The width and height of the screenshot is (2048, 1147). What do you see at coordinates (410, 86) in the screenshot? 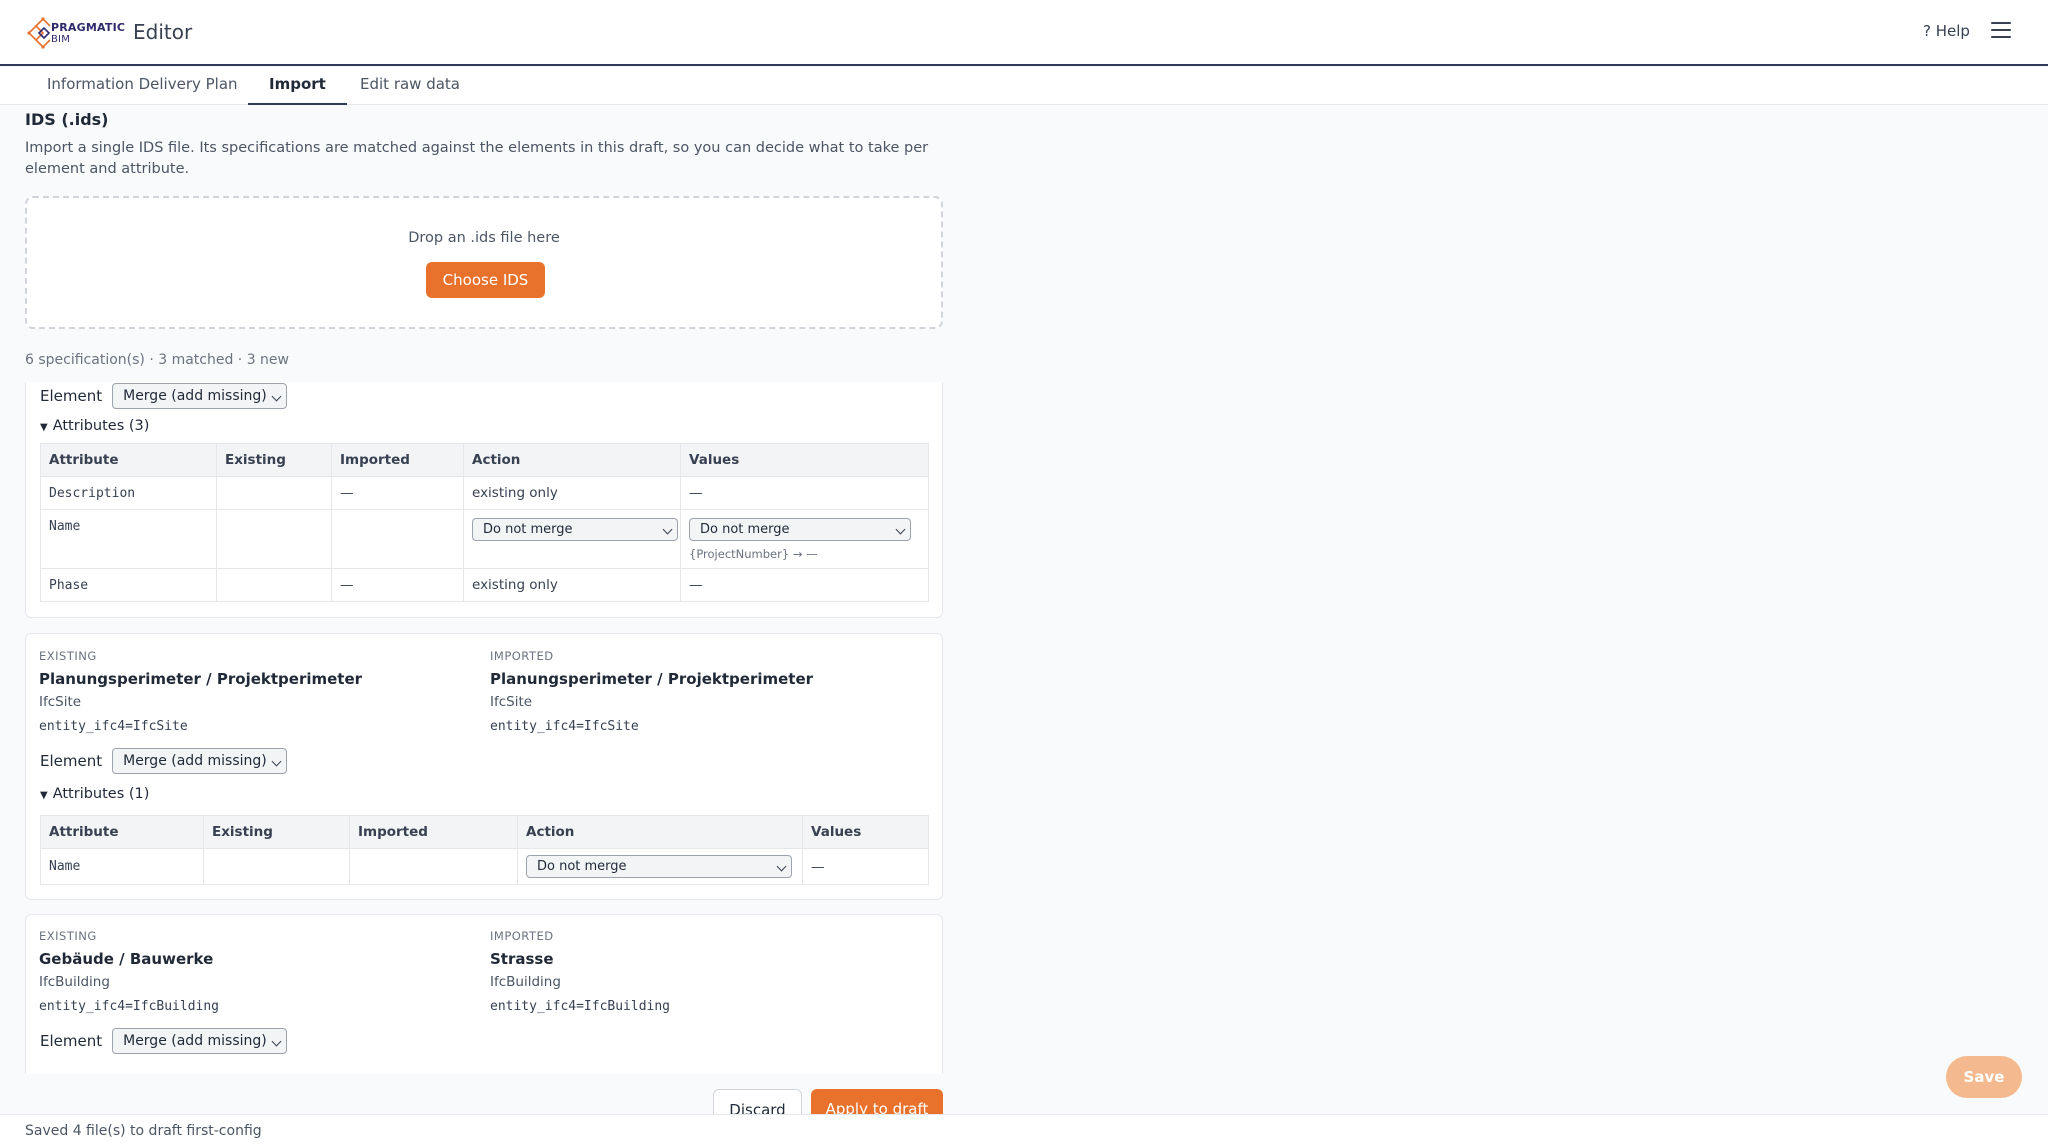
I see `tab-edit-raw-data: Edit raw data` at bounding box center [410, 86].